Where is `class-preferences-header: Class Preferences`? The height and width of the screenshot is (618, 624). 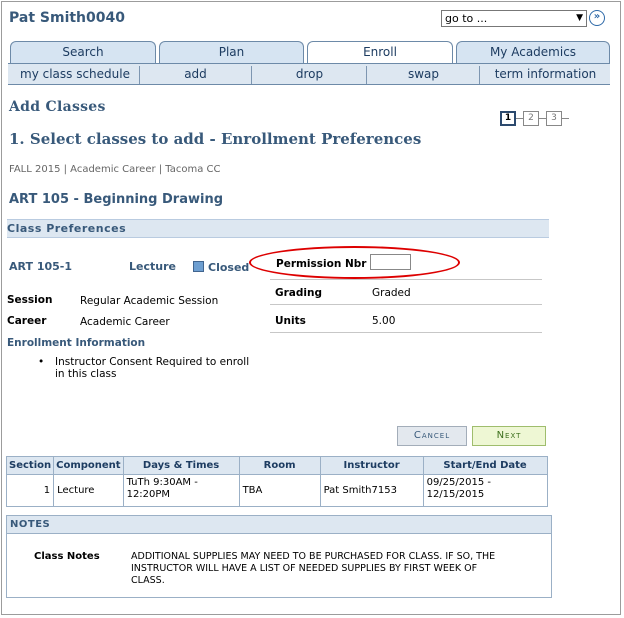 class-preferences-header: Class Preferences is located at coordinates (278, 228).